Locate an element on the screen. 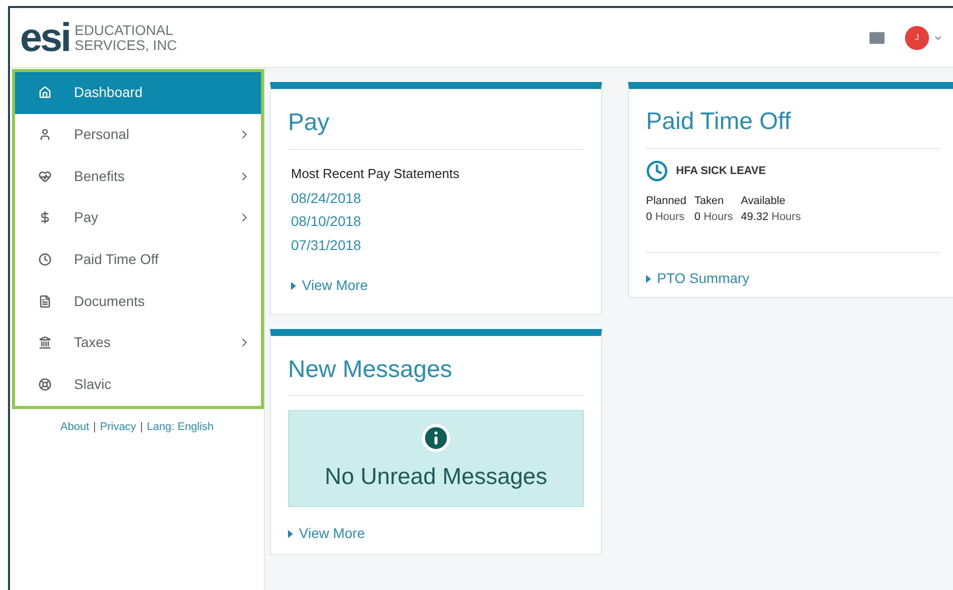 Image resolution: width=953 pixels, height=590 pixels. footer-link: About is located at coordinates (75, 426).